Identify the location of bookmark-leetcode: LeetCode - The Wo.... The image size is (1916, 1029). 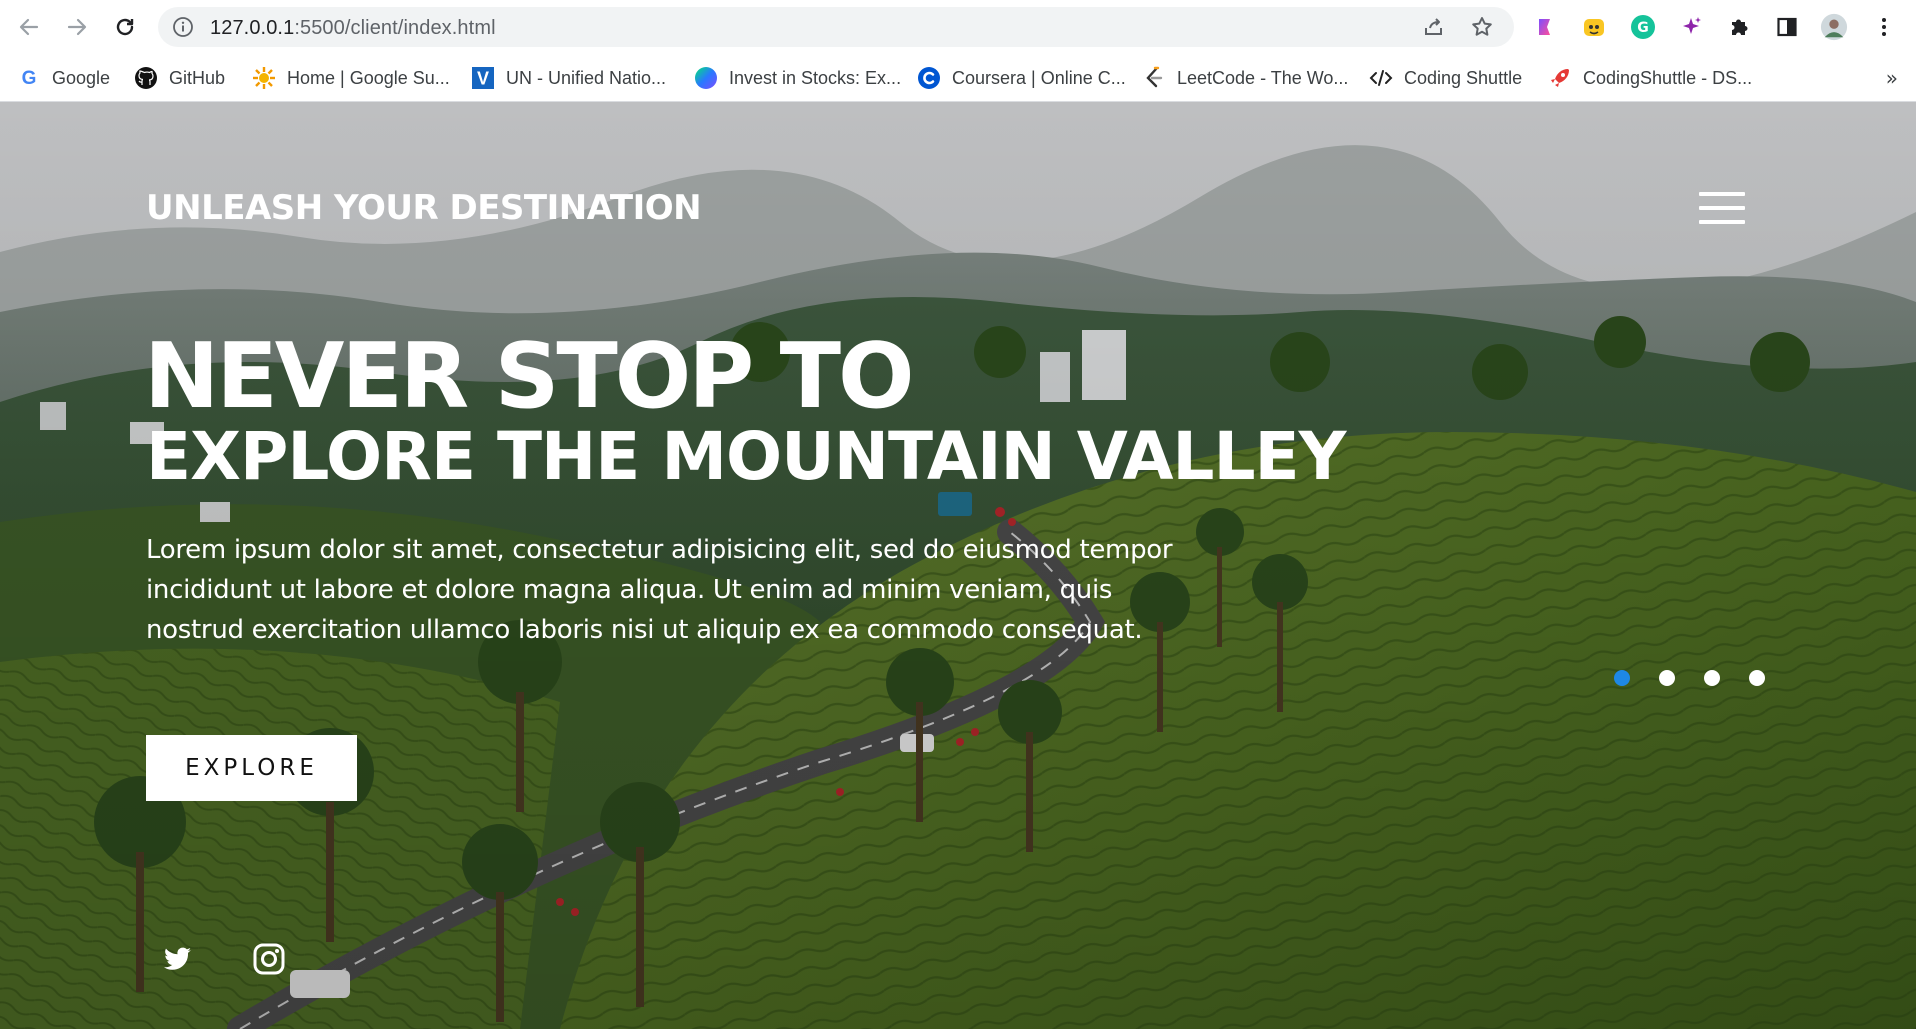
(1245, 78).